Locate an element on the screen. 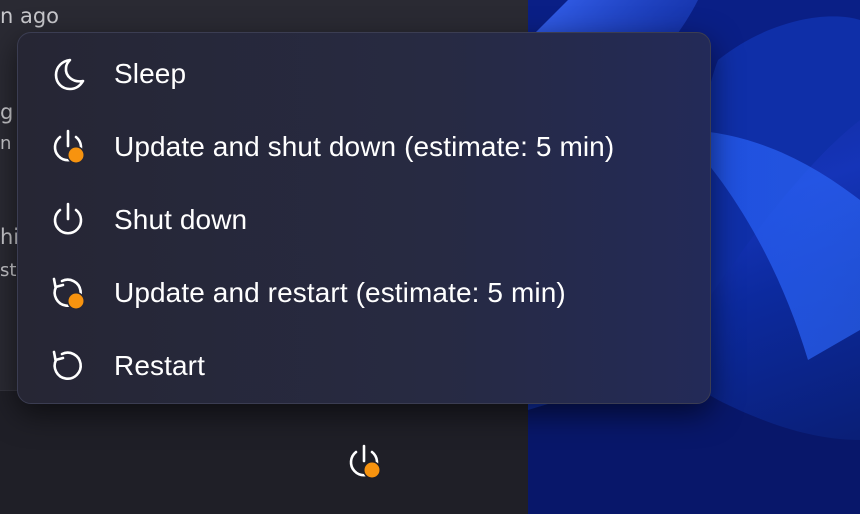 This screenshot has width=860, height=514. power-button is located at coordinates (364, 464).